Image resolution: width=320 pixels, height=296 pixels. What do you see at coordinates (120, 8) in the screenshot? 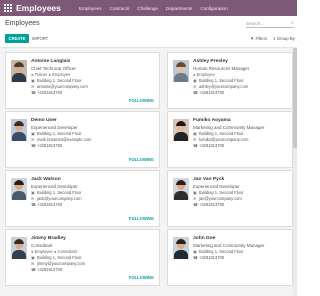
I see `menu-item-contracts: Contracts` at bounding box center [120, 8].